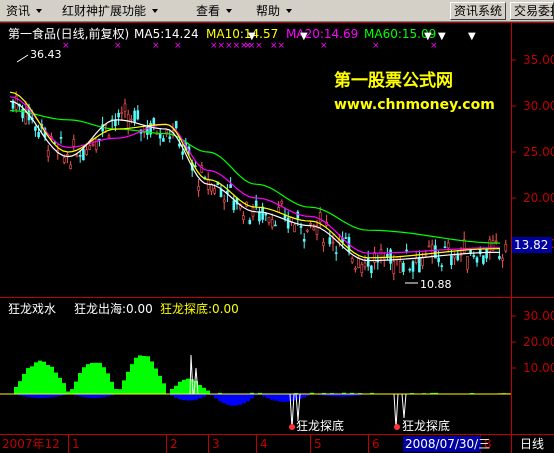  What do you see at coordinates (322, 34) in the screenshot?
I see `ma20-legend: MA20:14.69` at bounding box center [322, 34].